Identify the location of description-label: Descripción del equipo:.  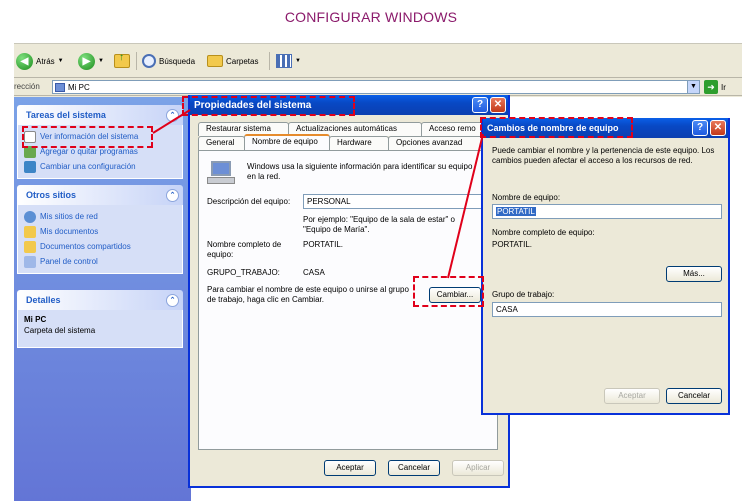
(249, 201).